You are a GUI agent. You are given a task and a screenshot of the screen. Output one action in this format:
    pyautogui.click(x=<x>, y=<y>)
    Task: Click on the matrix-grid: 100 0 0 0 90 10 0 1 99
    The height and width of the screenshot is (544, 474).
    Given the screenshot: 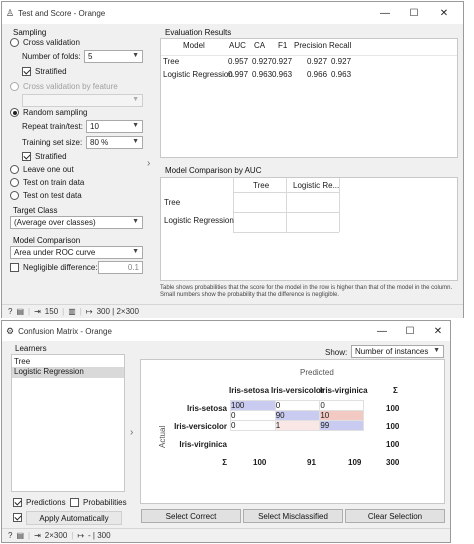 What is the action you would take?
    pyautogui.click(x=297, y=415)
    